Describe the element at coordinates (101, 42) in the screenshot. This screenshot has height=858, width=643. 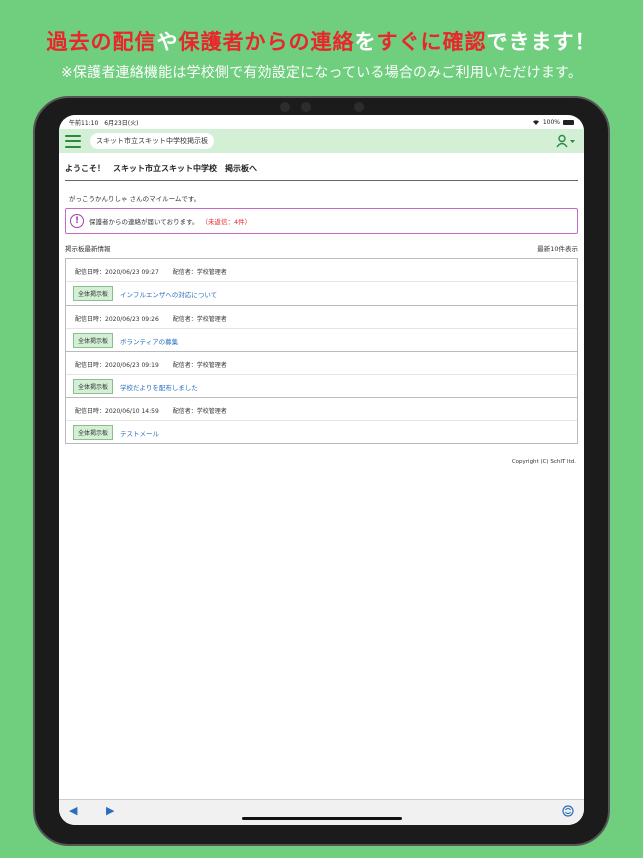
I see `promo-part: 過去の配信` at that location.